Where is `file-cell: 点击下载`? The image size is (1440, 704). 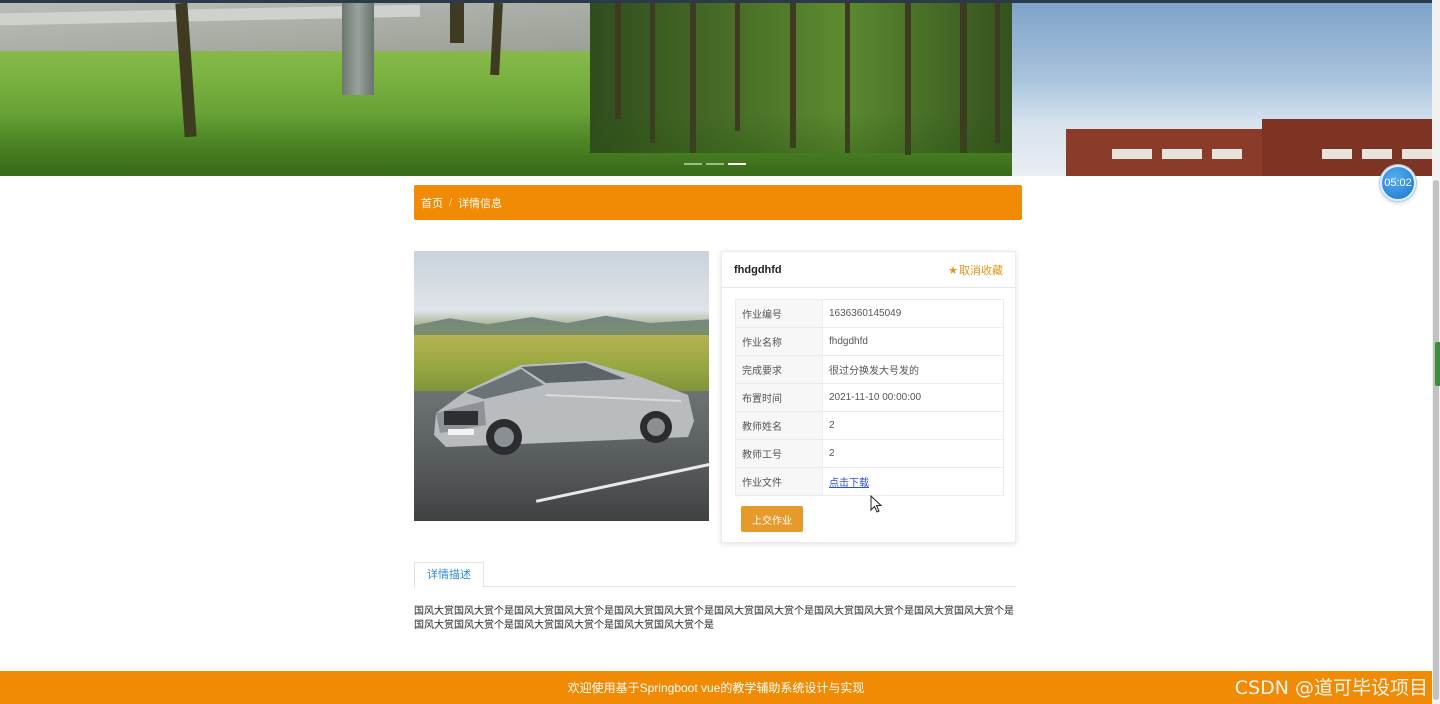
file-cell: 点击下载 is located at coordinates (913, 481).